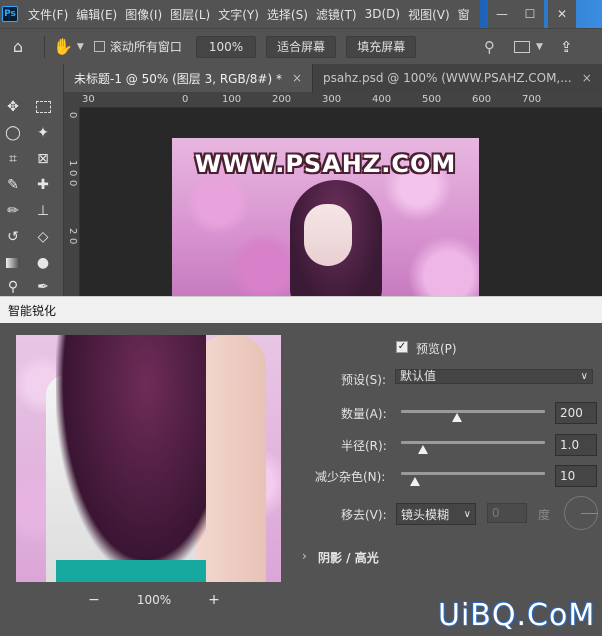 The image size is (602, 636). Describe the element at coordinates (178, 78) in the screenshot. I see `tab-label: 未标题-1 @ 50% (图层 3, RGB/8#) *` at that location.